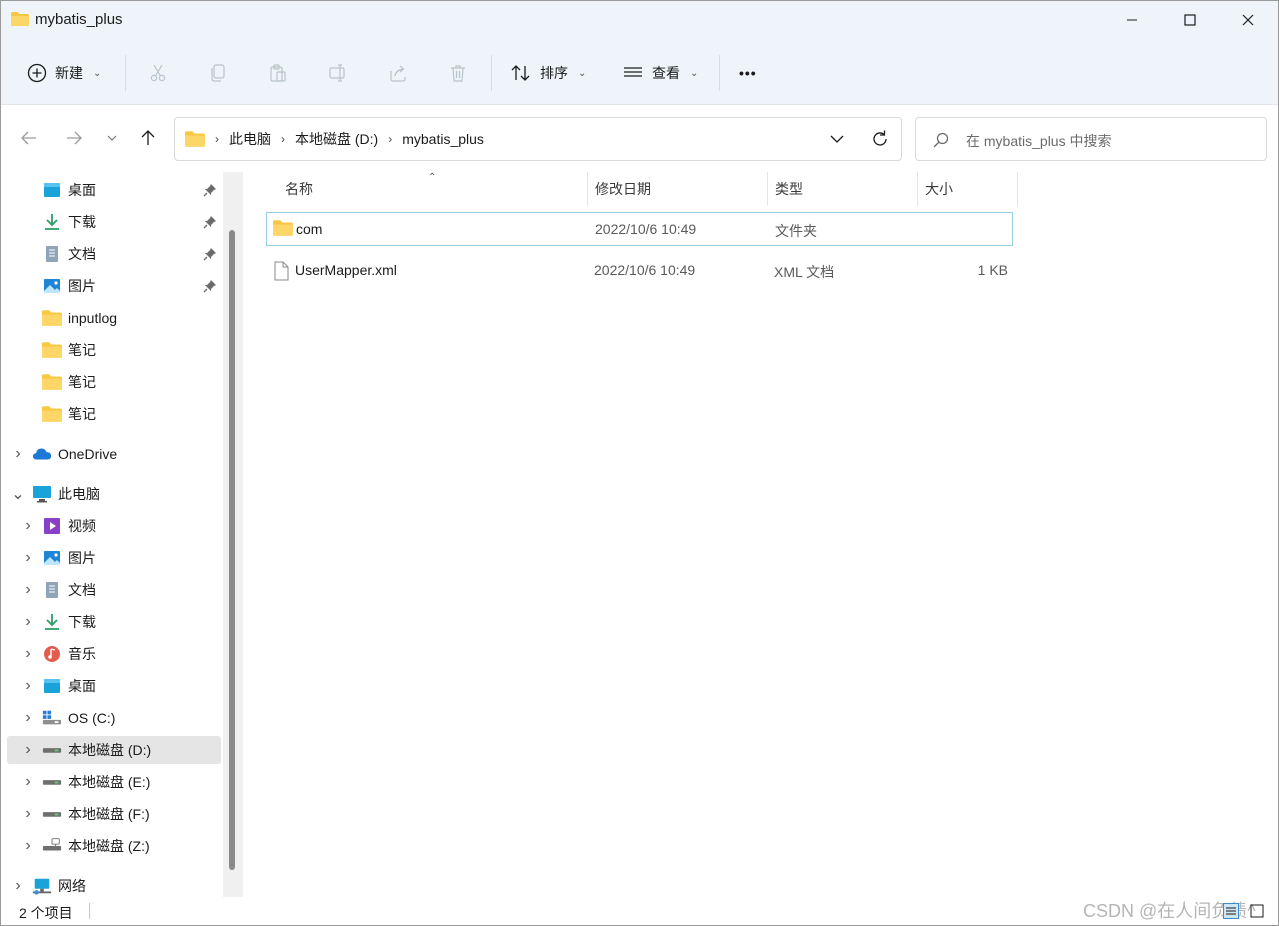 The width and height of the screenshot is (1279, 926). I want to click on view-button: 查看 ⌄, so click(660, 73).